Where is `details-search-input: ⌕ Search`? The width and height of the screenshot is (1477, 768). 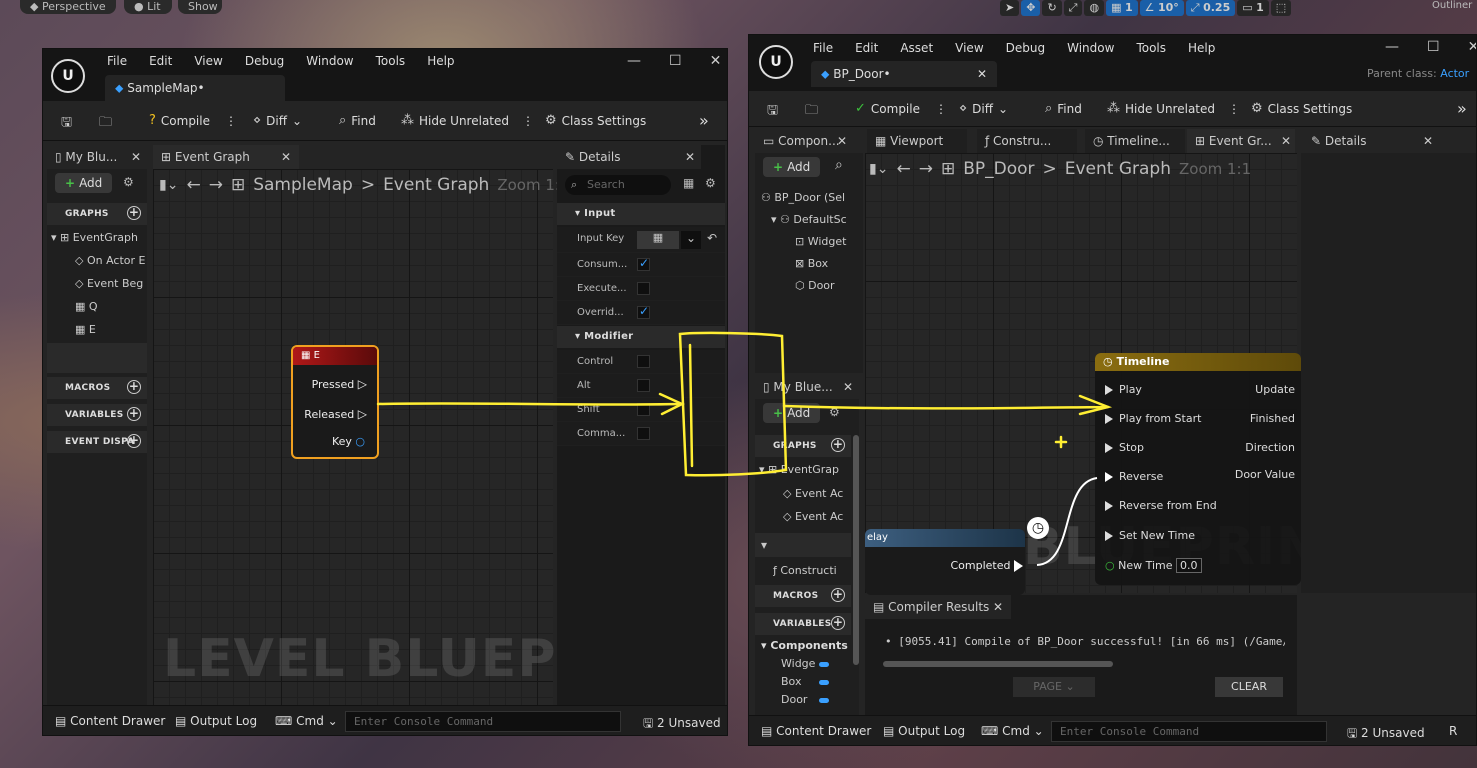 details-search-input: ⌕ Search is located at coordinates (618, 185).